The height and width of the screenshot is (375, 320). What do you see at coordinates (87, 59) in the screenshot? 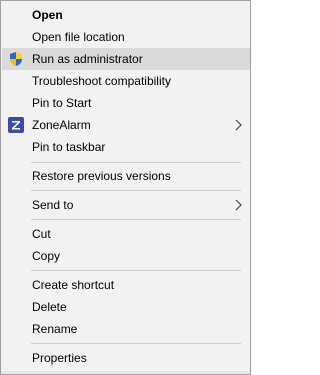
I see `menu-item-label: Run as administrator` at bounding box center [87, 59].